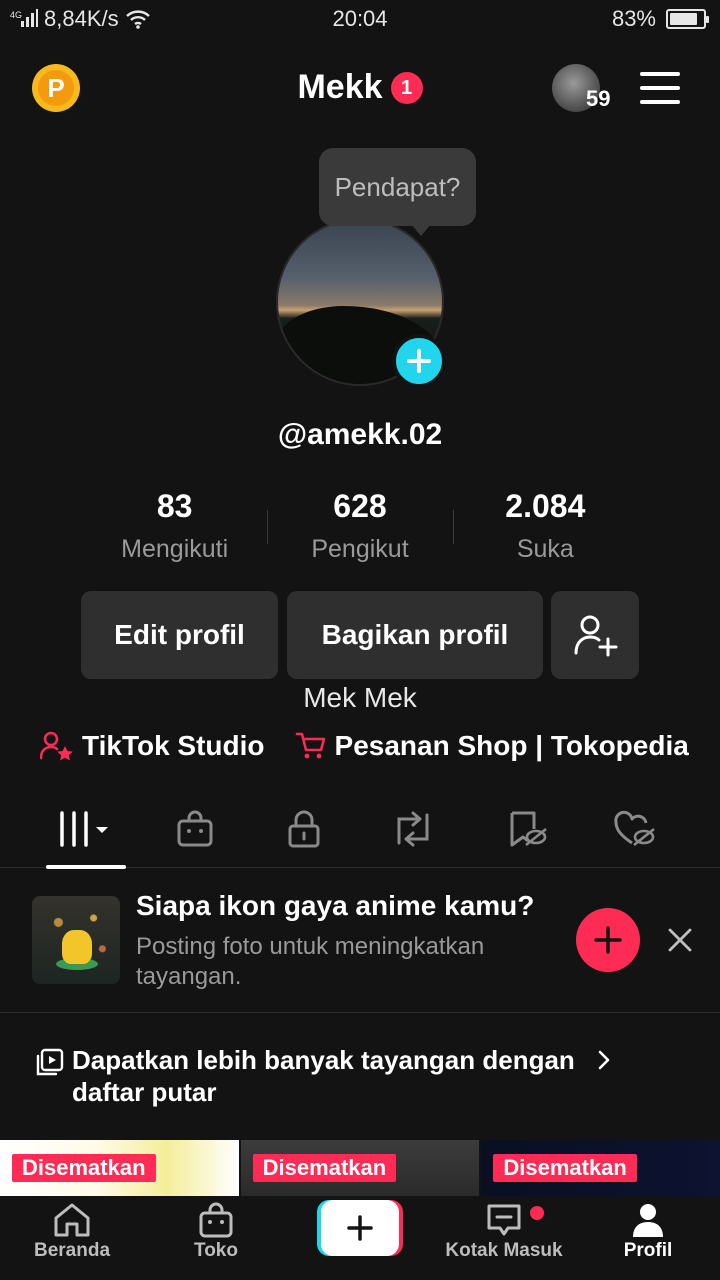 Image resolution: width=720 pixels, height=1280 pixels. I want to click on nav-inbox: Kotak Masuk, so click(504, 1232).